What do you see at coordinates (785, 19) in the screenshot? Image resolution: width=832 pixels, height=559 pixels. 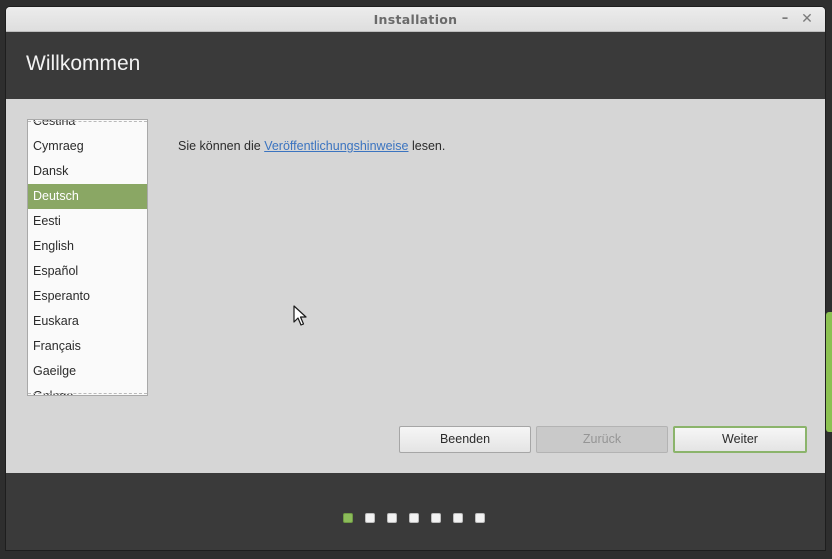 I see `minimize-icon: –` at bounding box center [785, 19].